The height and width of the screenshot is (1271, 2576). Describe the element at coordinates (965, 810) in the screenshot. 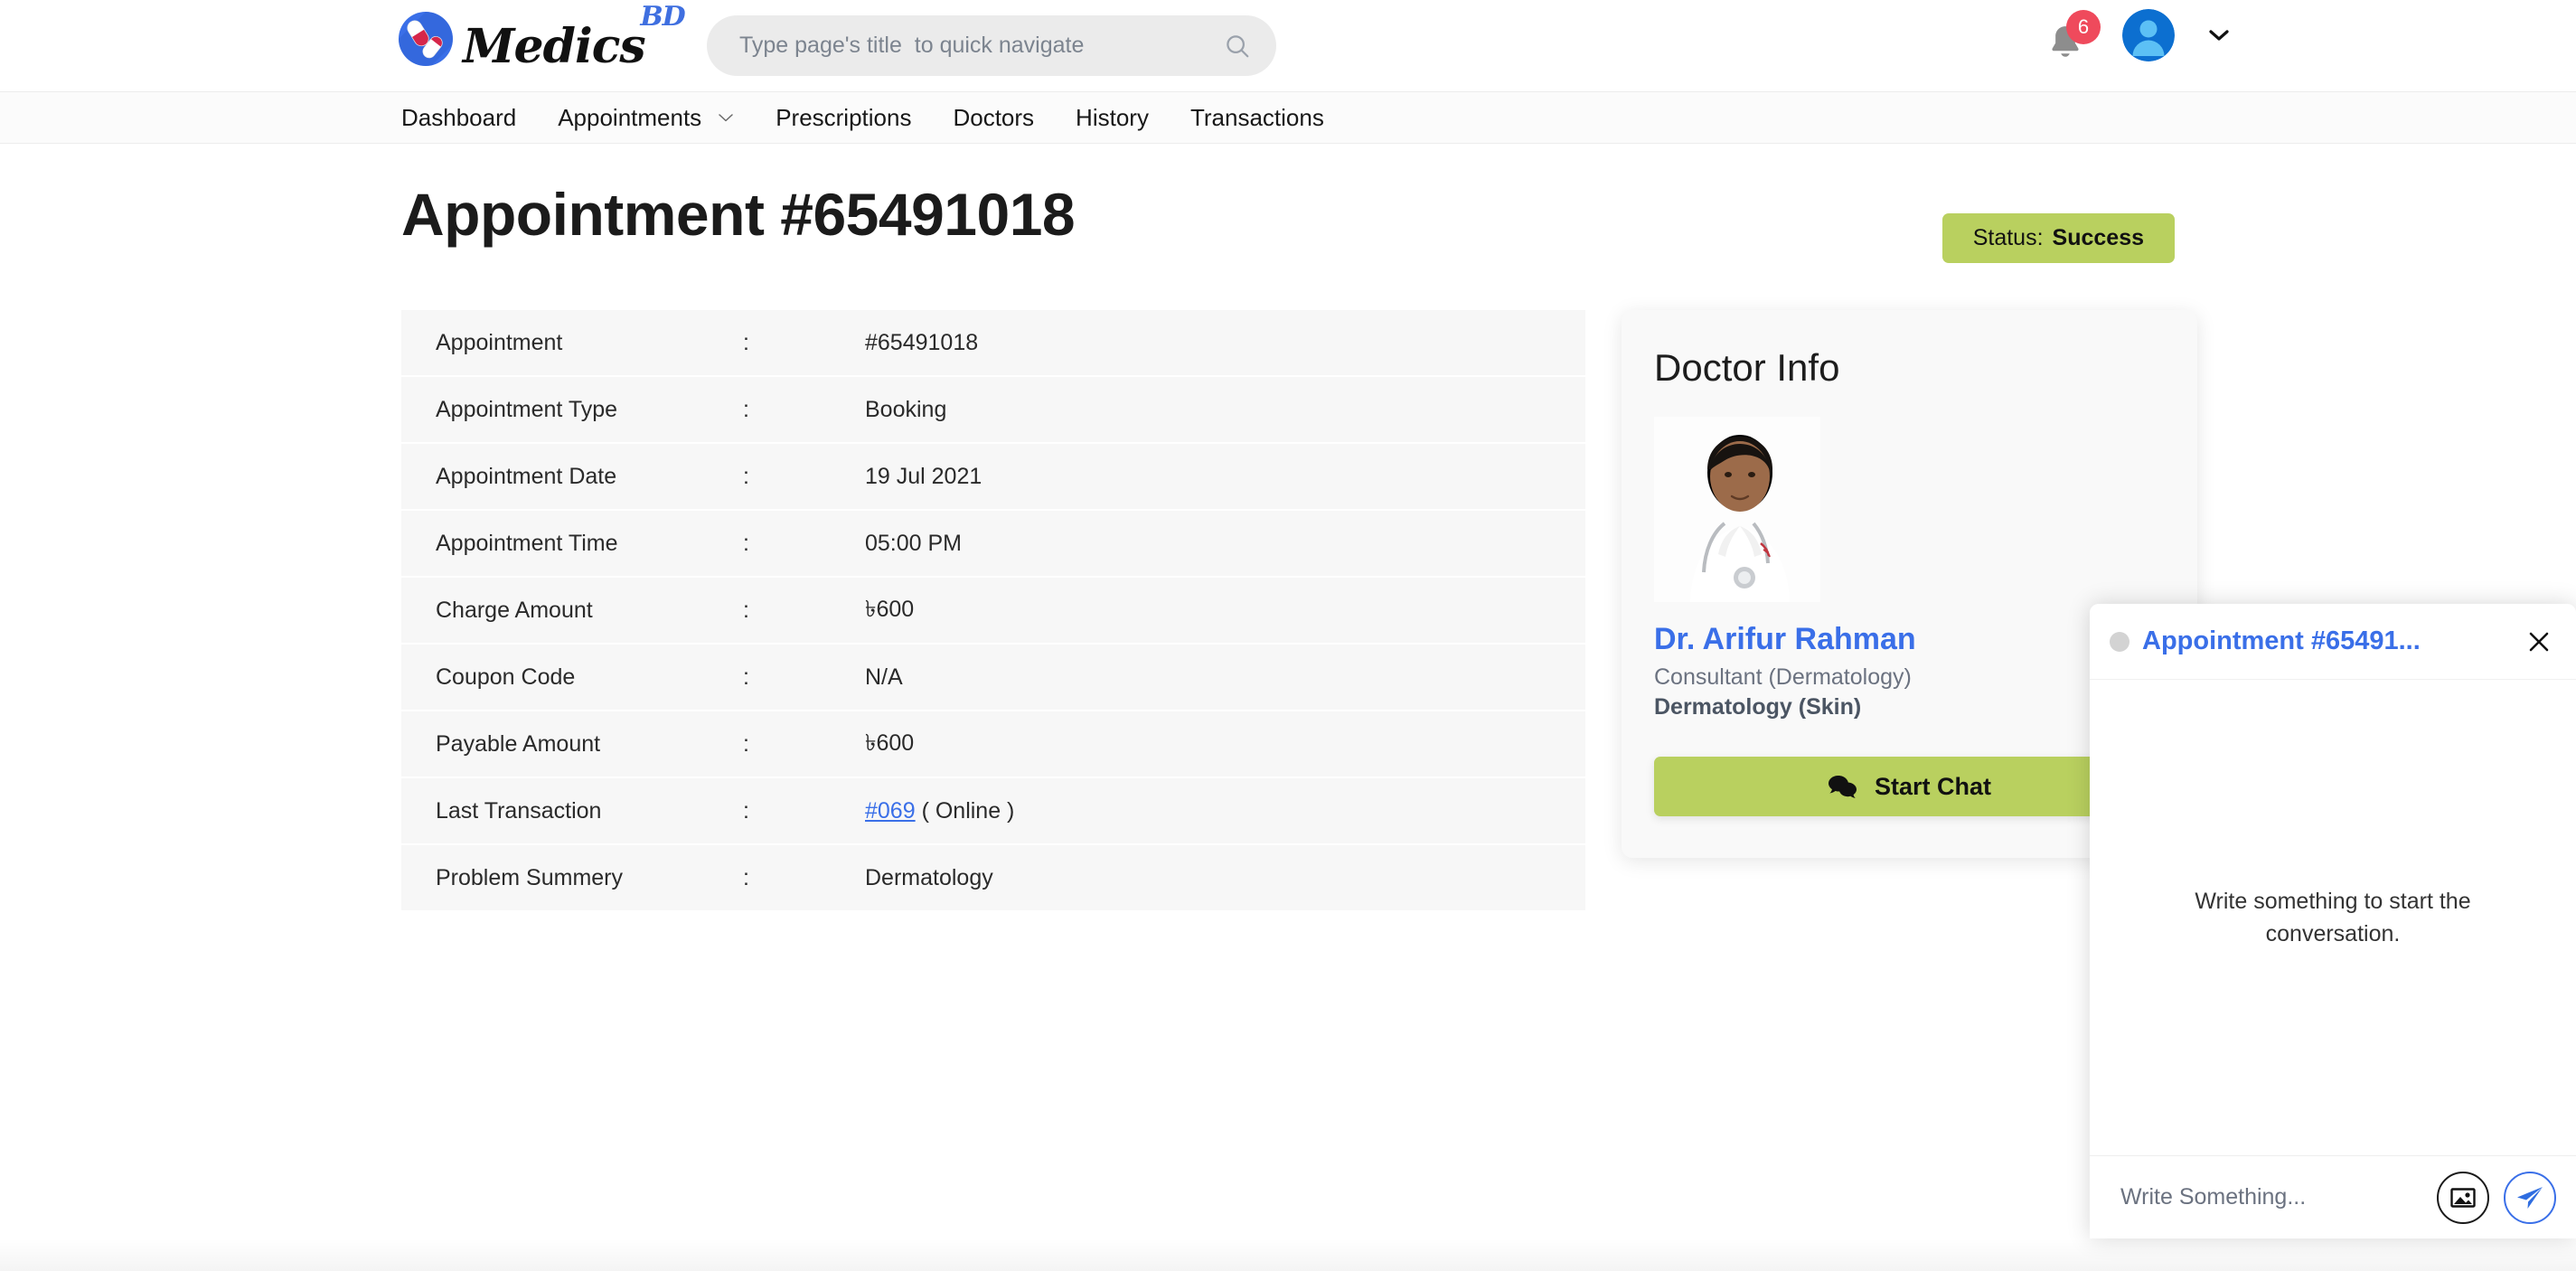

I see `transaction-suffix: ( Online )` at that location.